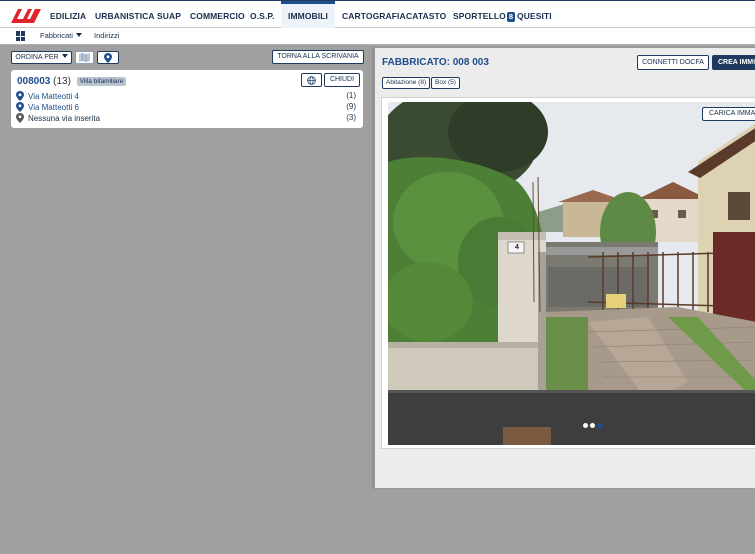 This screenshot has height=554, width=755. Describe the element at coordinates (351, 106) in the screenshot. I see `address-count: (9)` at that location.